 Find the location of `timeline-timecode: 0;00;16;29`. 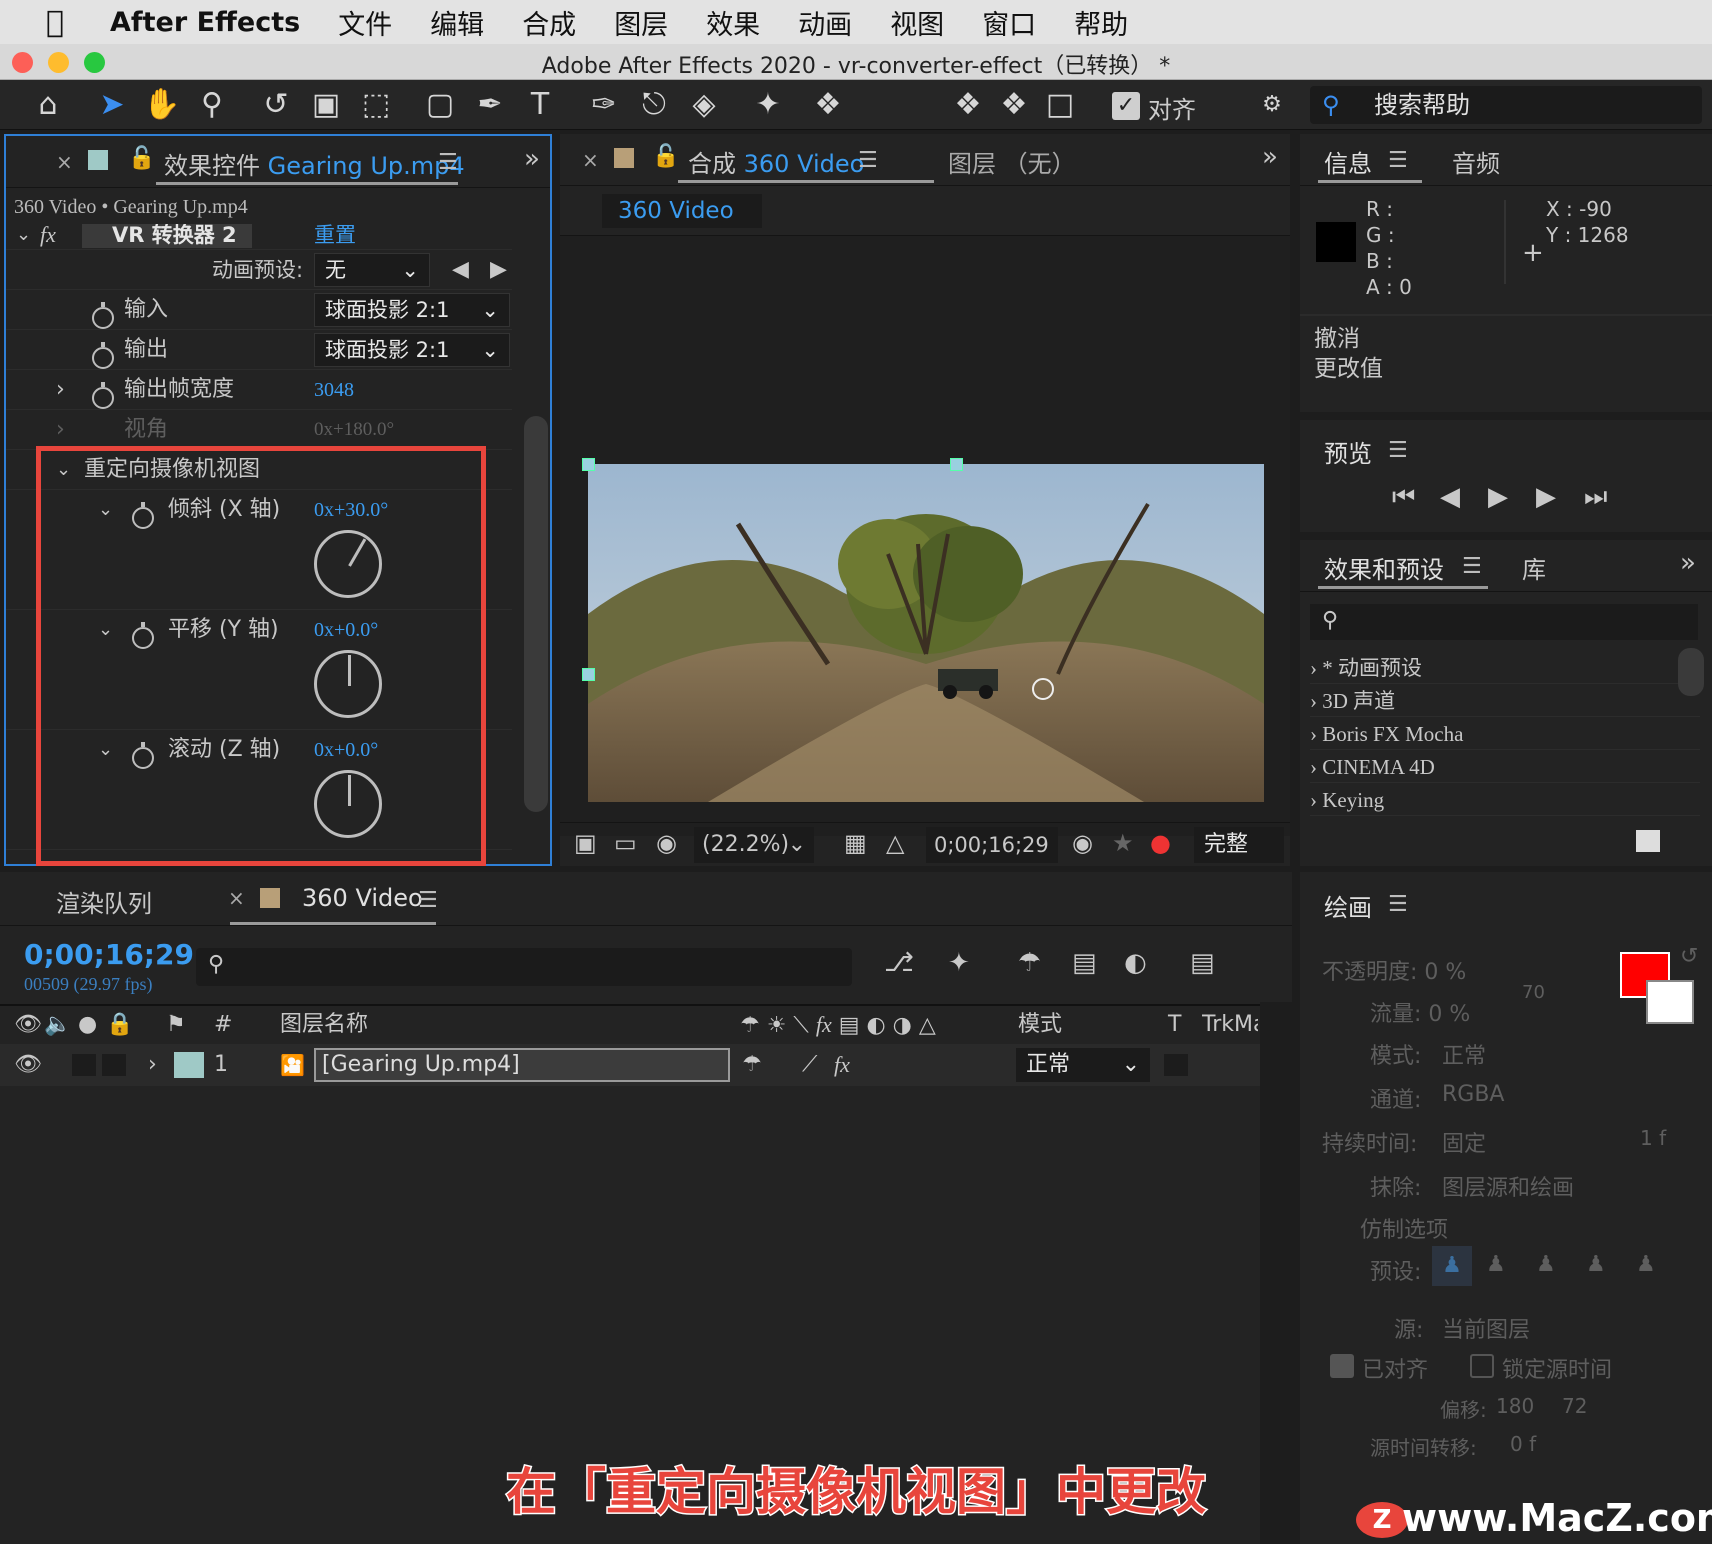

timeline-timecode: 0;00;16;29 is located at coordinates (109, 954).